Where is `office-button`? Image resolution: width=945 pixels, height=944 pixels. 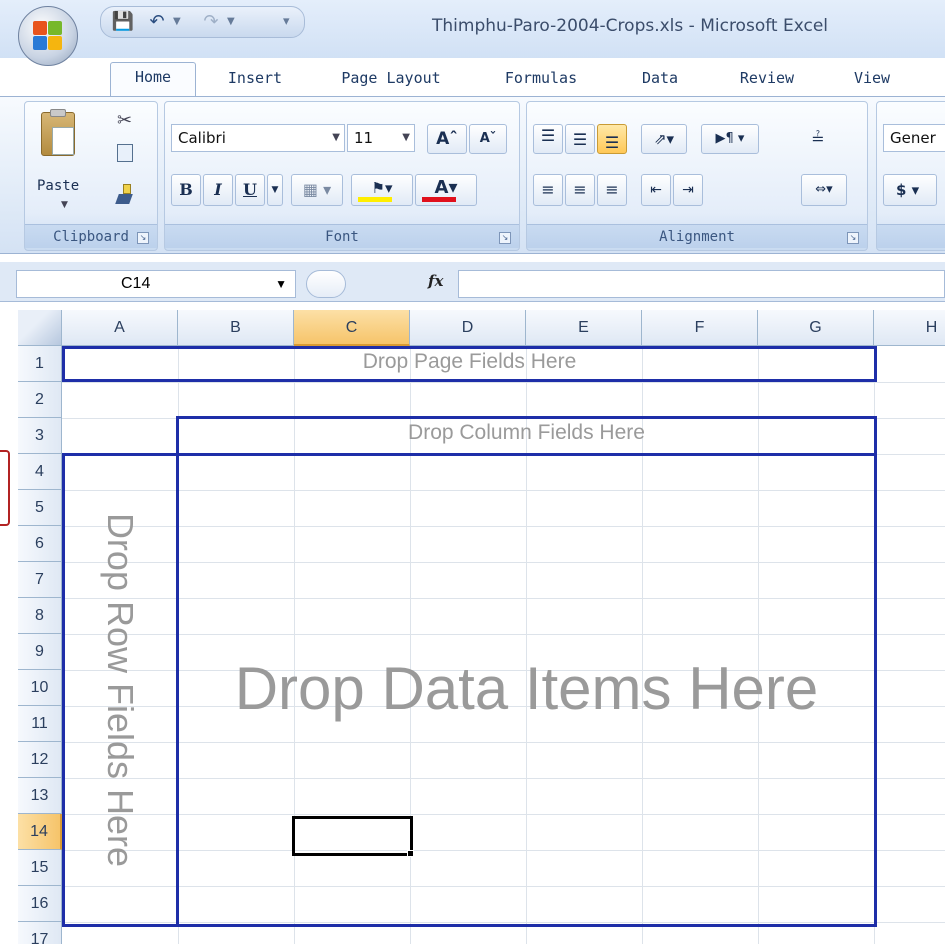
office-button is located at coordinates (48, 36).